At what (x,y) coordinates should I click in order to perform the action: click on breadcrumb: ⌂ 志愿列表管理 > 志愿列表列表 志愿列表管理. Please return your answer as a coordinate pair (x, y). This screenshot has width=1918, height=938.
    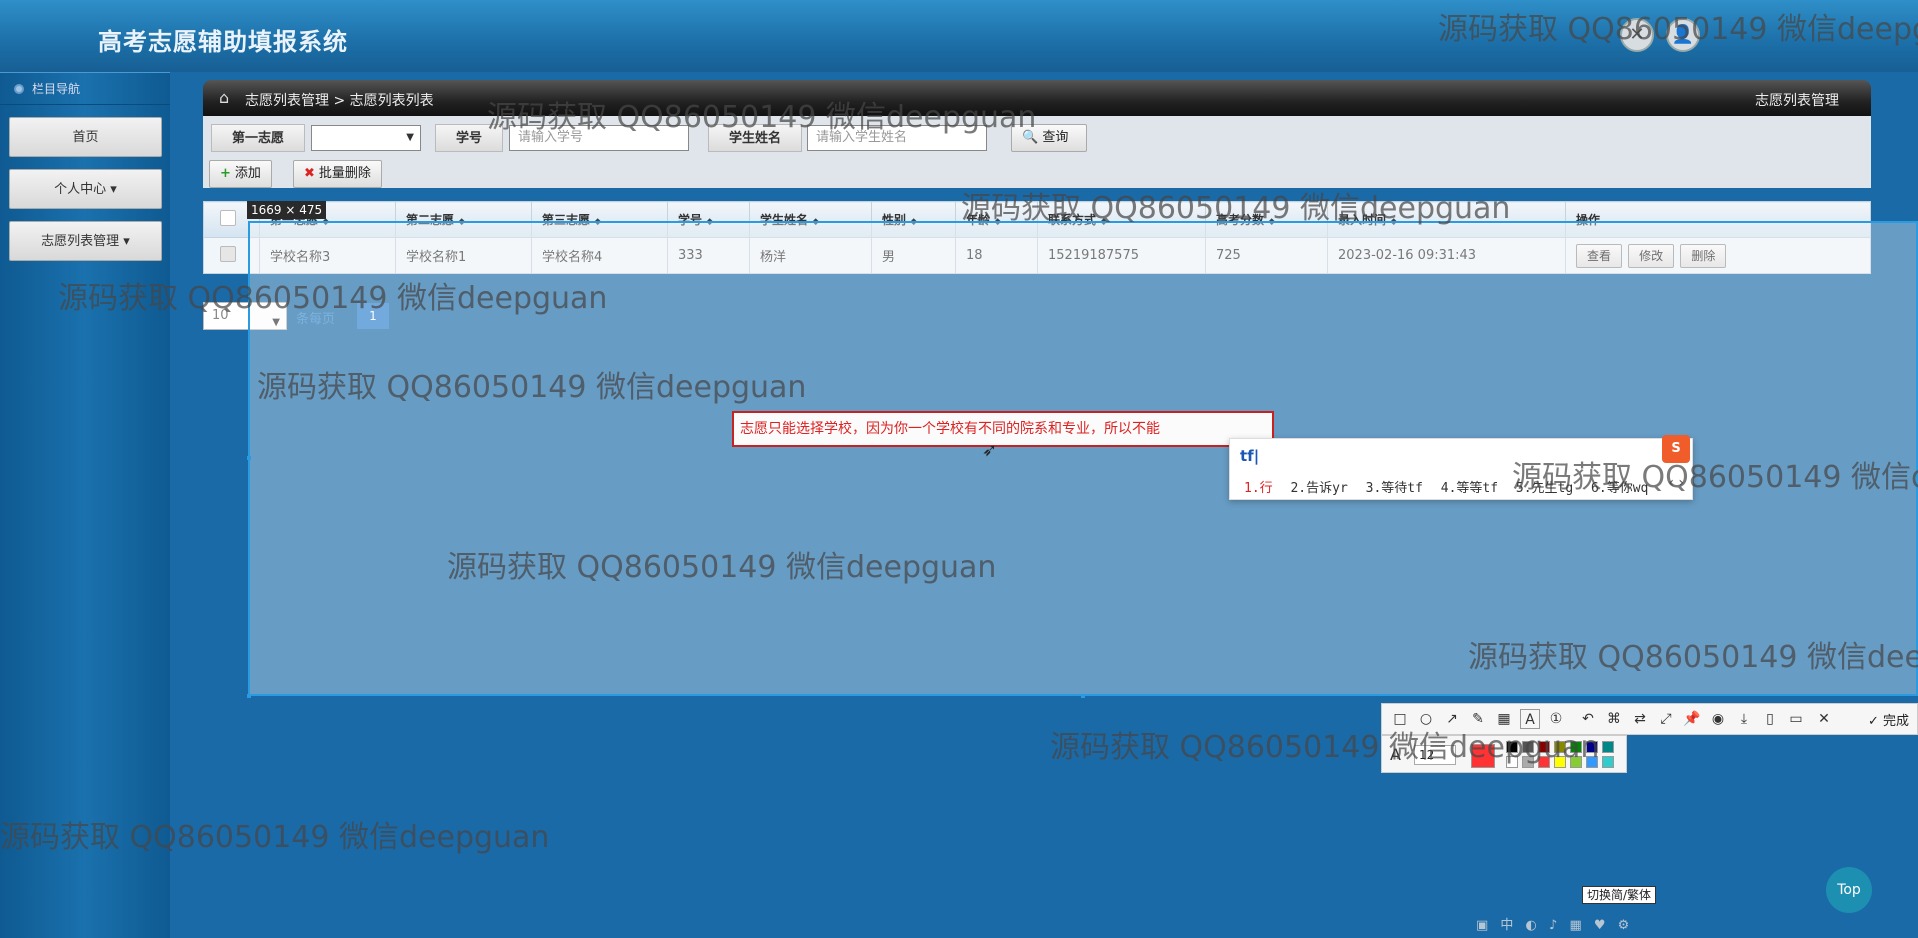
    Looking at the image, I should click on (1037, 98).